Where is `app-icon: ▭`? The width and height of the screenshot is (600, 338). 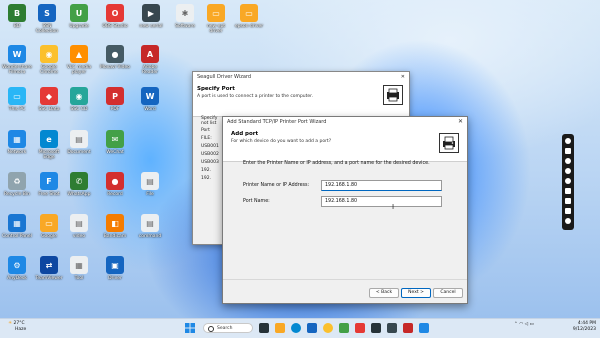 app-icon: ▭ is located at coordinates (216, 13).